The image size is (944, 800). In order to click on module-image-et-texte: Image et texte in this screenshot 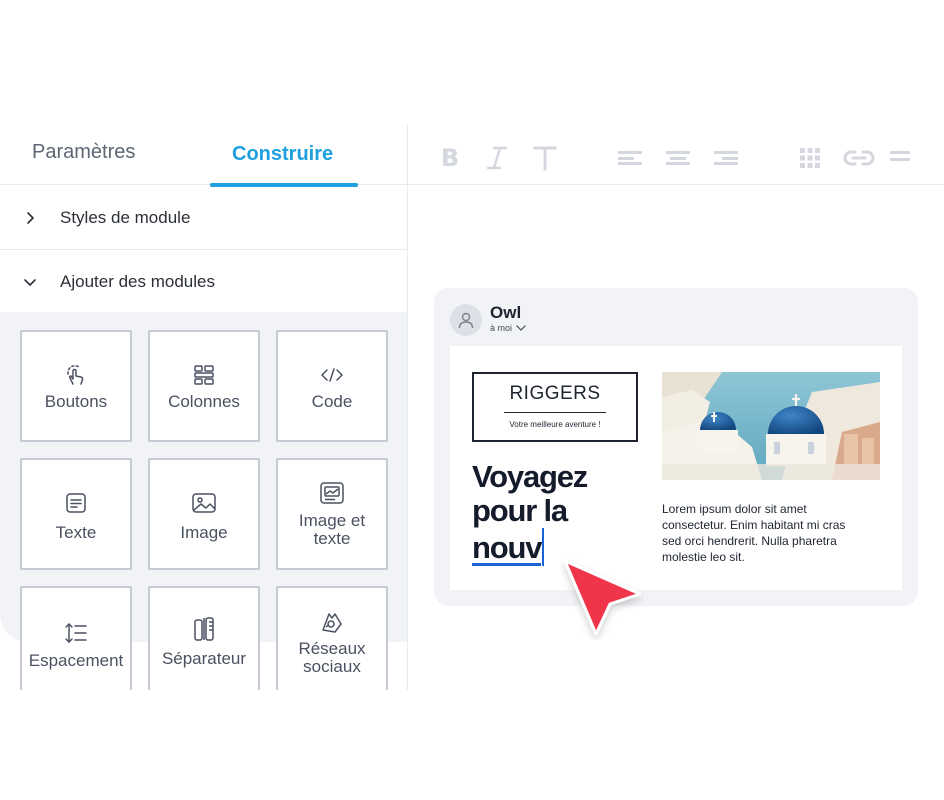, I will do `click(332, 514)`.